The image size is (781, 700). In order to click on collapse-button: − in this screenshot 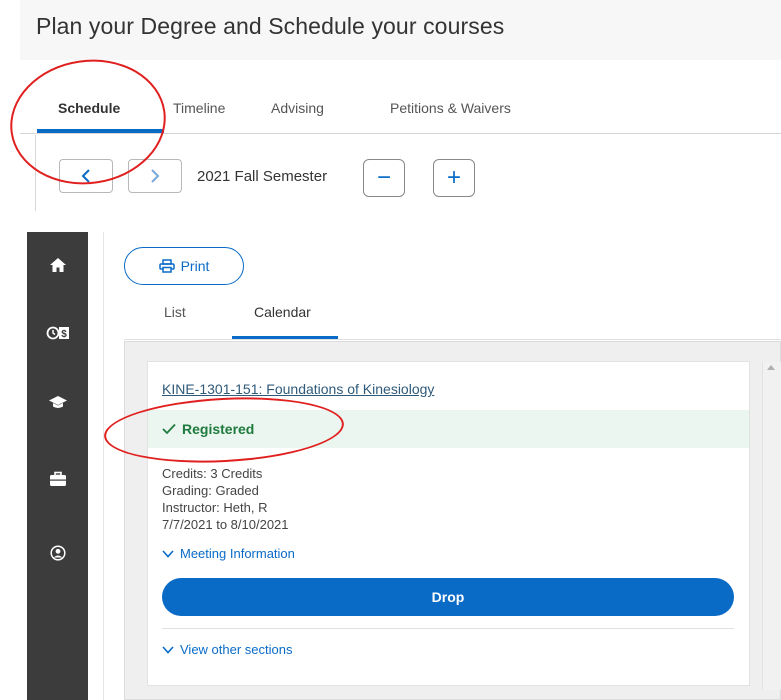, I will do `click(384, 178)`.